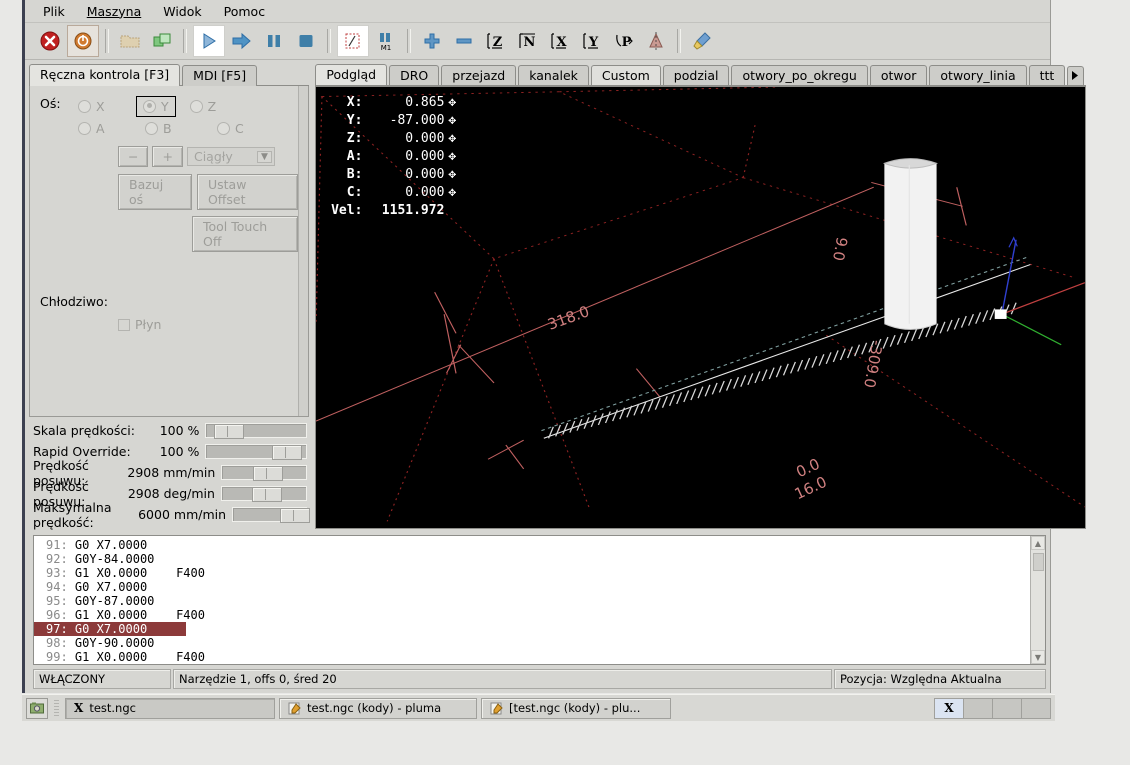 The height and width of the screenshot is (765, 1130). What do you see at coordinates (114, 11) in the screenshot?
I see `menu-item-maszyna: Maszyna` at bounding box center [114, 11].